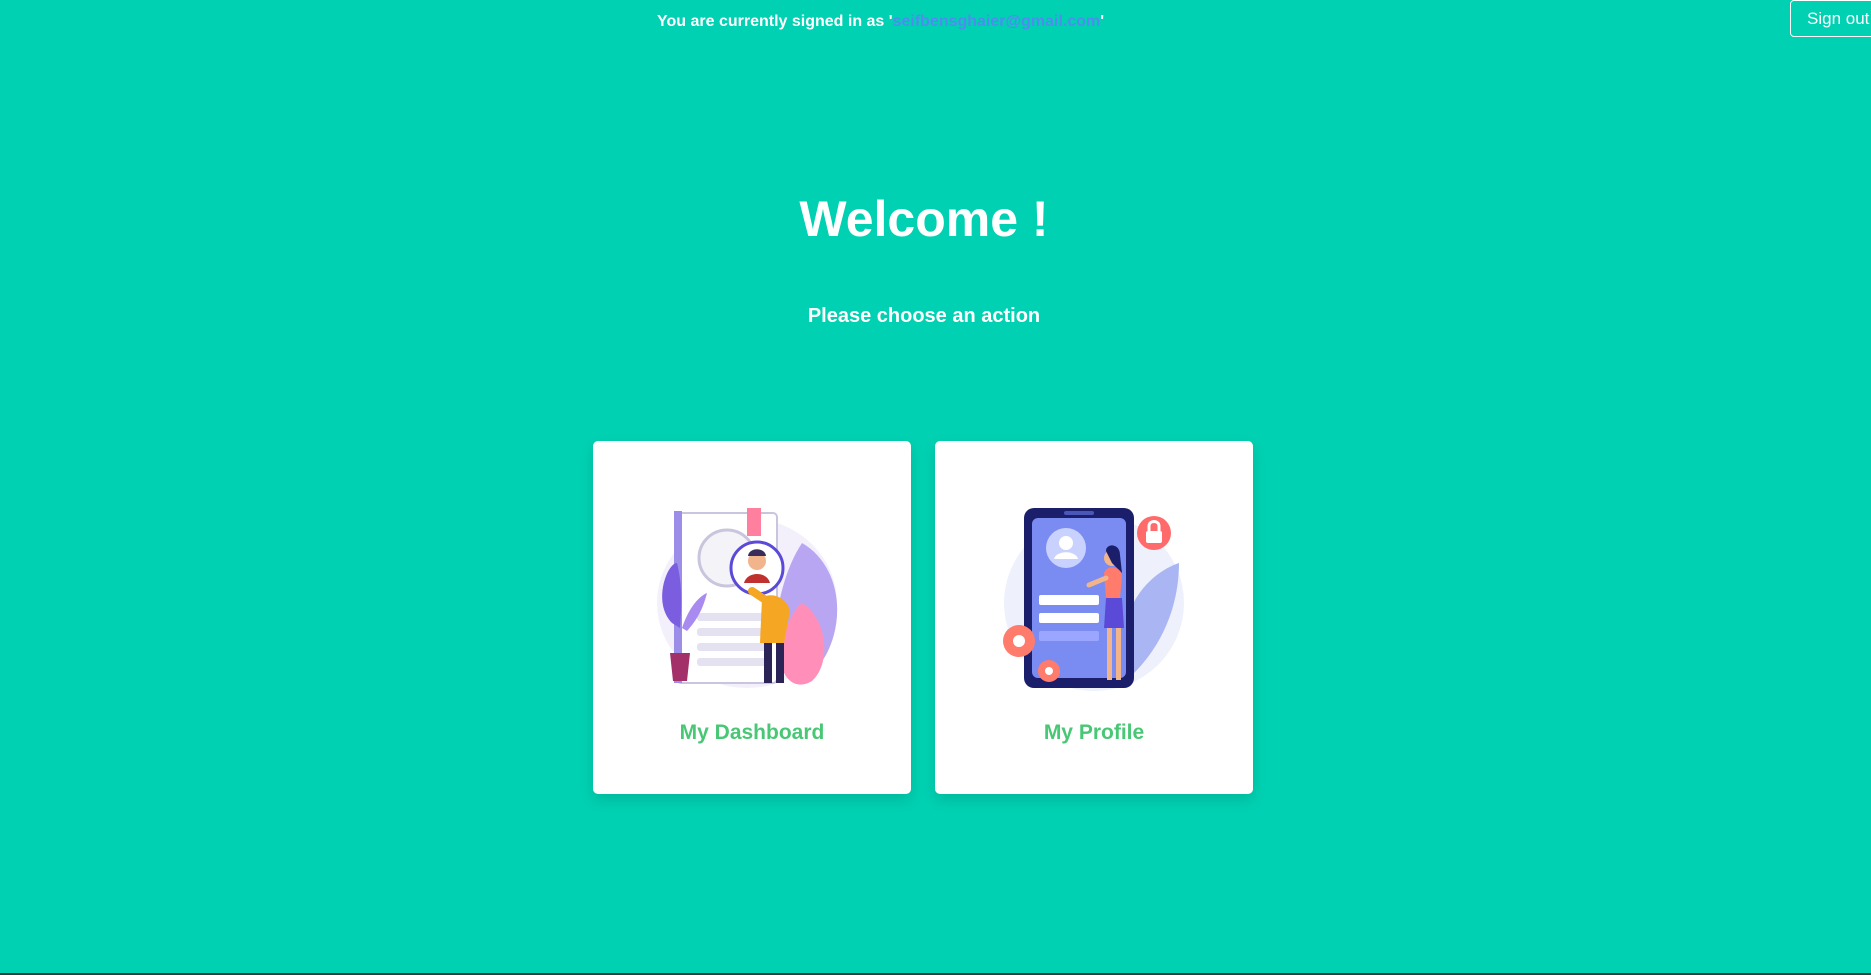 The height and width of the screenshot is (975, 1871). Describe the element at coordinates (1830, 18) in the screenshot. I see `sign-out-button: Sign out` at that location.